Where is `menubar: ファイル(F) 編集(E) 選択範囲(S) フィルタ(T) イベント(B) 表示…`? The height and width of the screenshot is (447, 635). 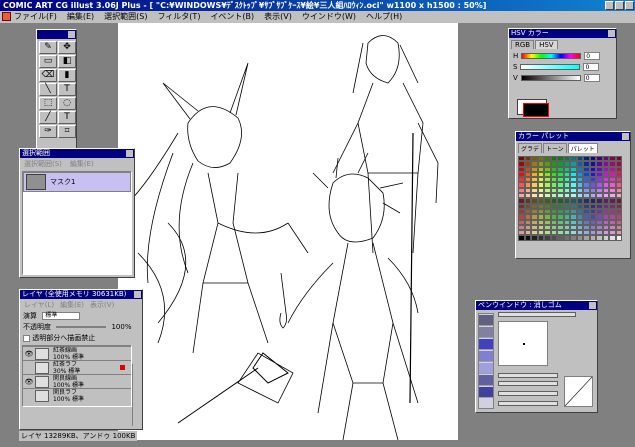
menubar: ファイル(F) 編集(E) 選択範囲(S) フィルタ(T) イベント(B) 表示… is located at coordinates (317, 17).